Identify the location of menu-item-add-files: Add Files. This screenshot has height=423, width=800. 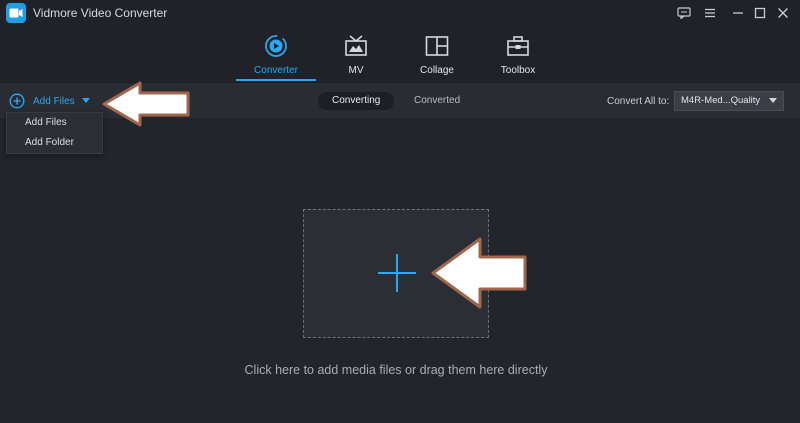
(54, 123).